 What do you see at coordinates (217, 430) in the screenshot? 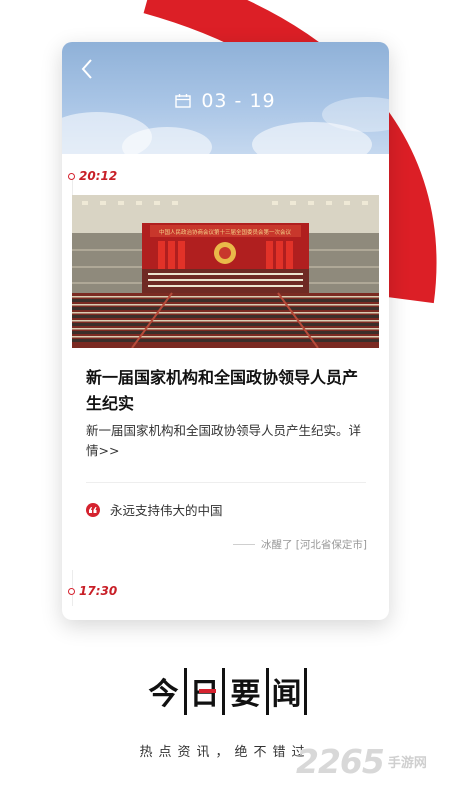
I see `news-summary-text: 新一届国家机构和全国政协领导人员产生纪实。` at bounding box center [217, 430].